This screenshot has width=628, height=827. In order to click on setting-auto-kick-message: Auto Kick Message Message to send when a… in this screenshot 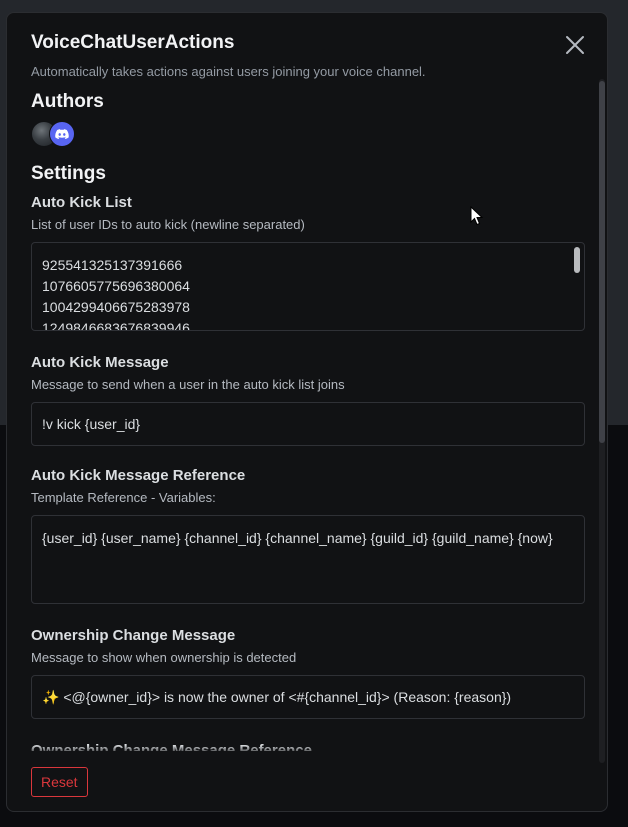, I will do `click(308, 399)`.